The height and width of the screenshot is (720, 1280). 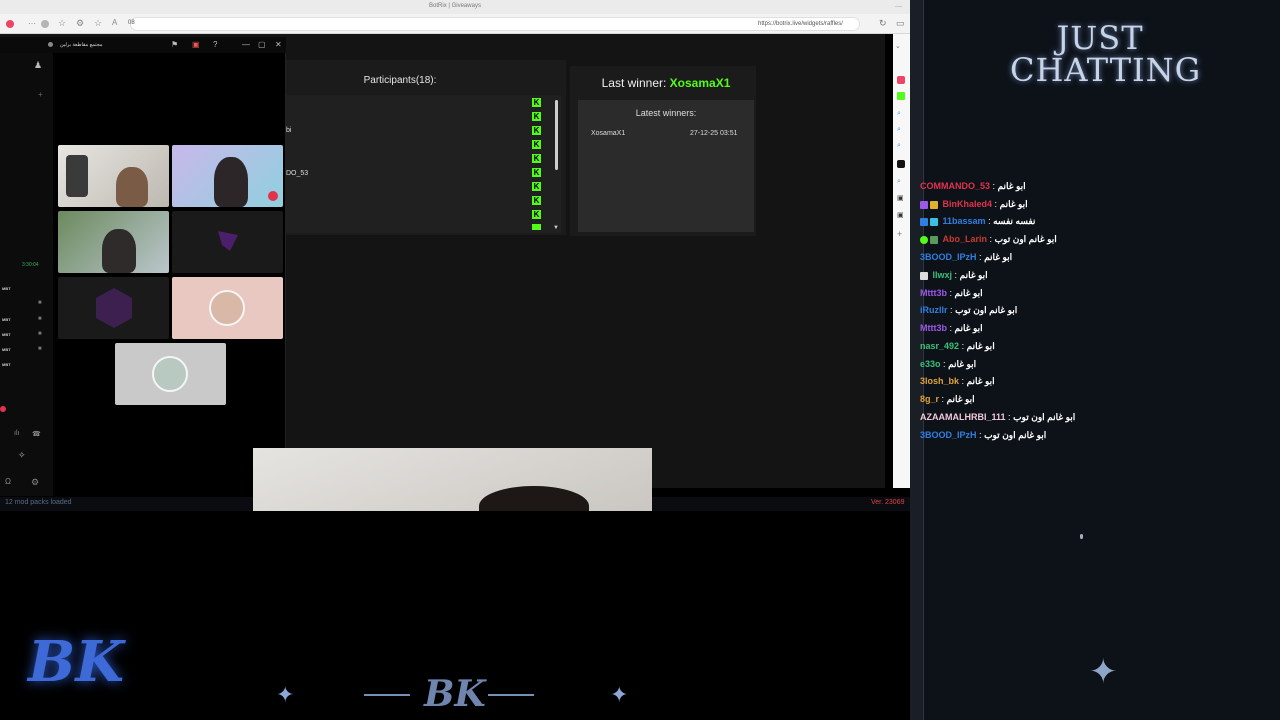 What do you see at coordinates (10, 24) in the screenshot?
I see `browser-logo-icon` at bounding box center [10, 24].